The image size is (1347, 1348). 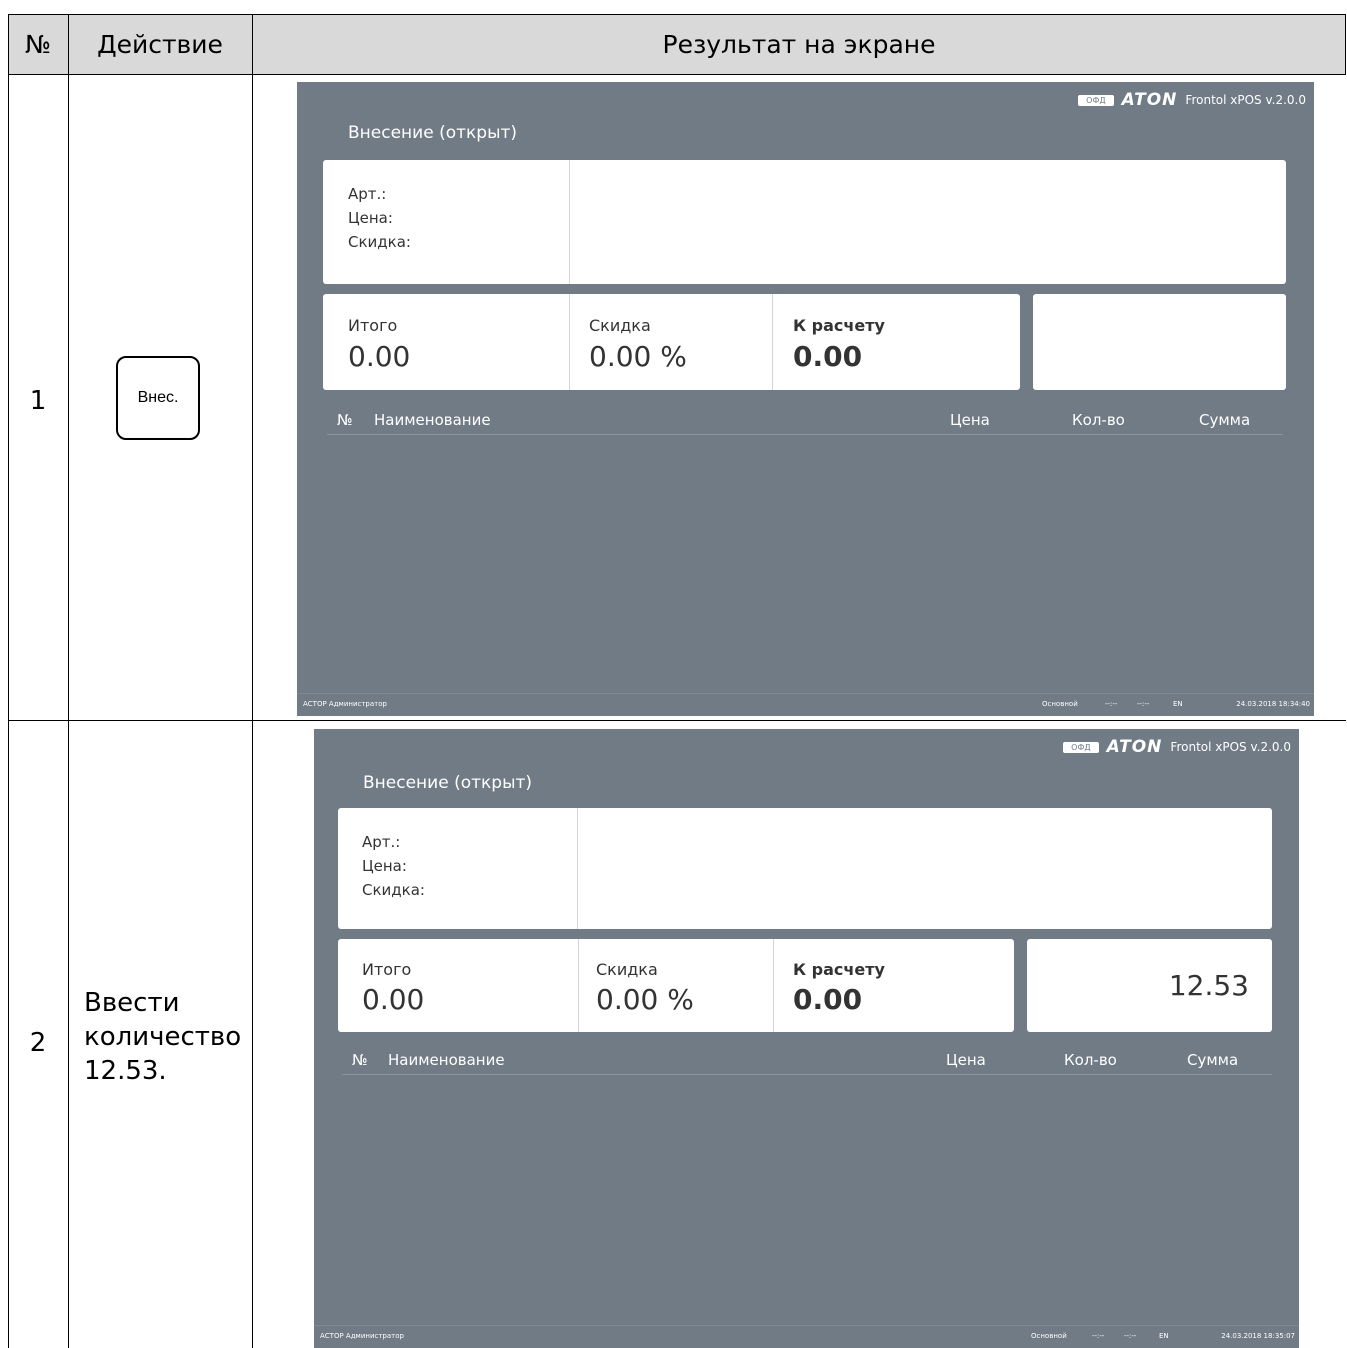 I want to click on quantity-value: 12.53, so click(x=1208, y=985).